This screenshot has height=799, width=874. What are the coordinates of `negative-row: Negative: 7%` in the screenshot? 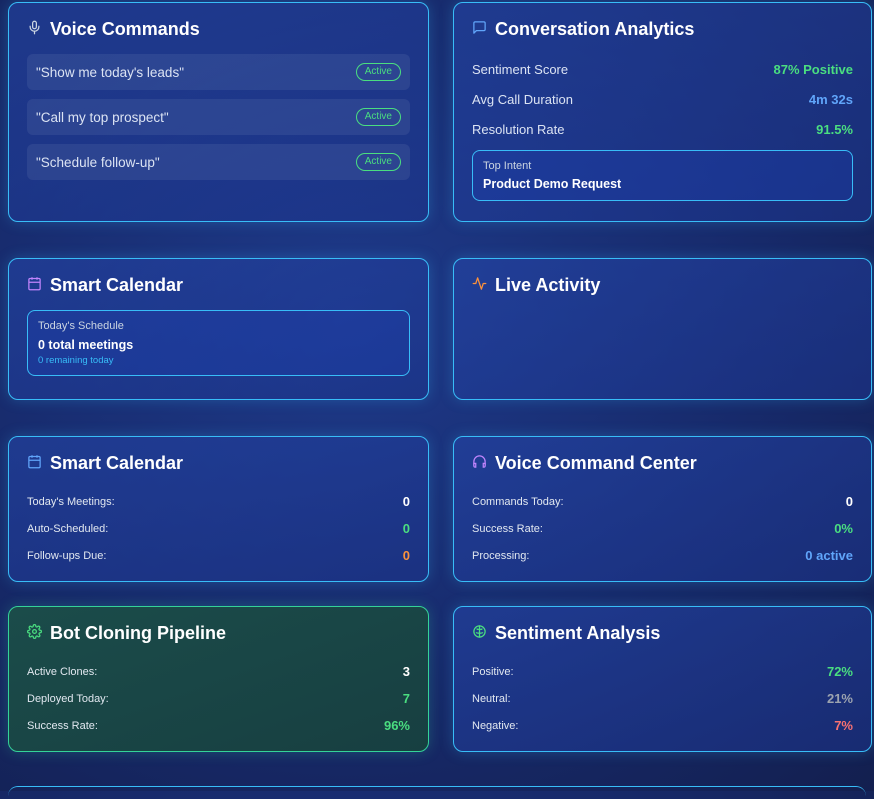 It's located at (662, 725).